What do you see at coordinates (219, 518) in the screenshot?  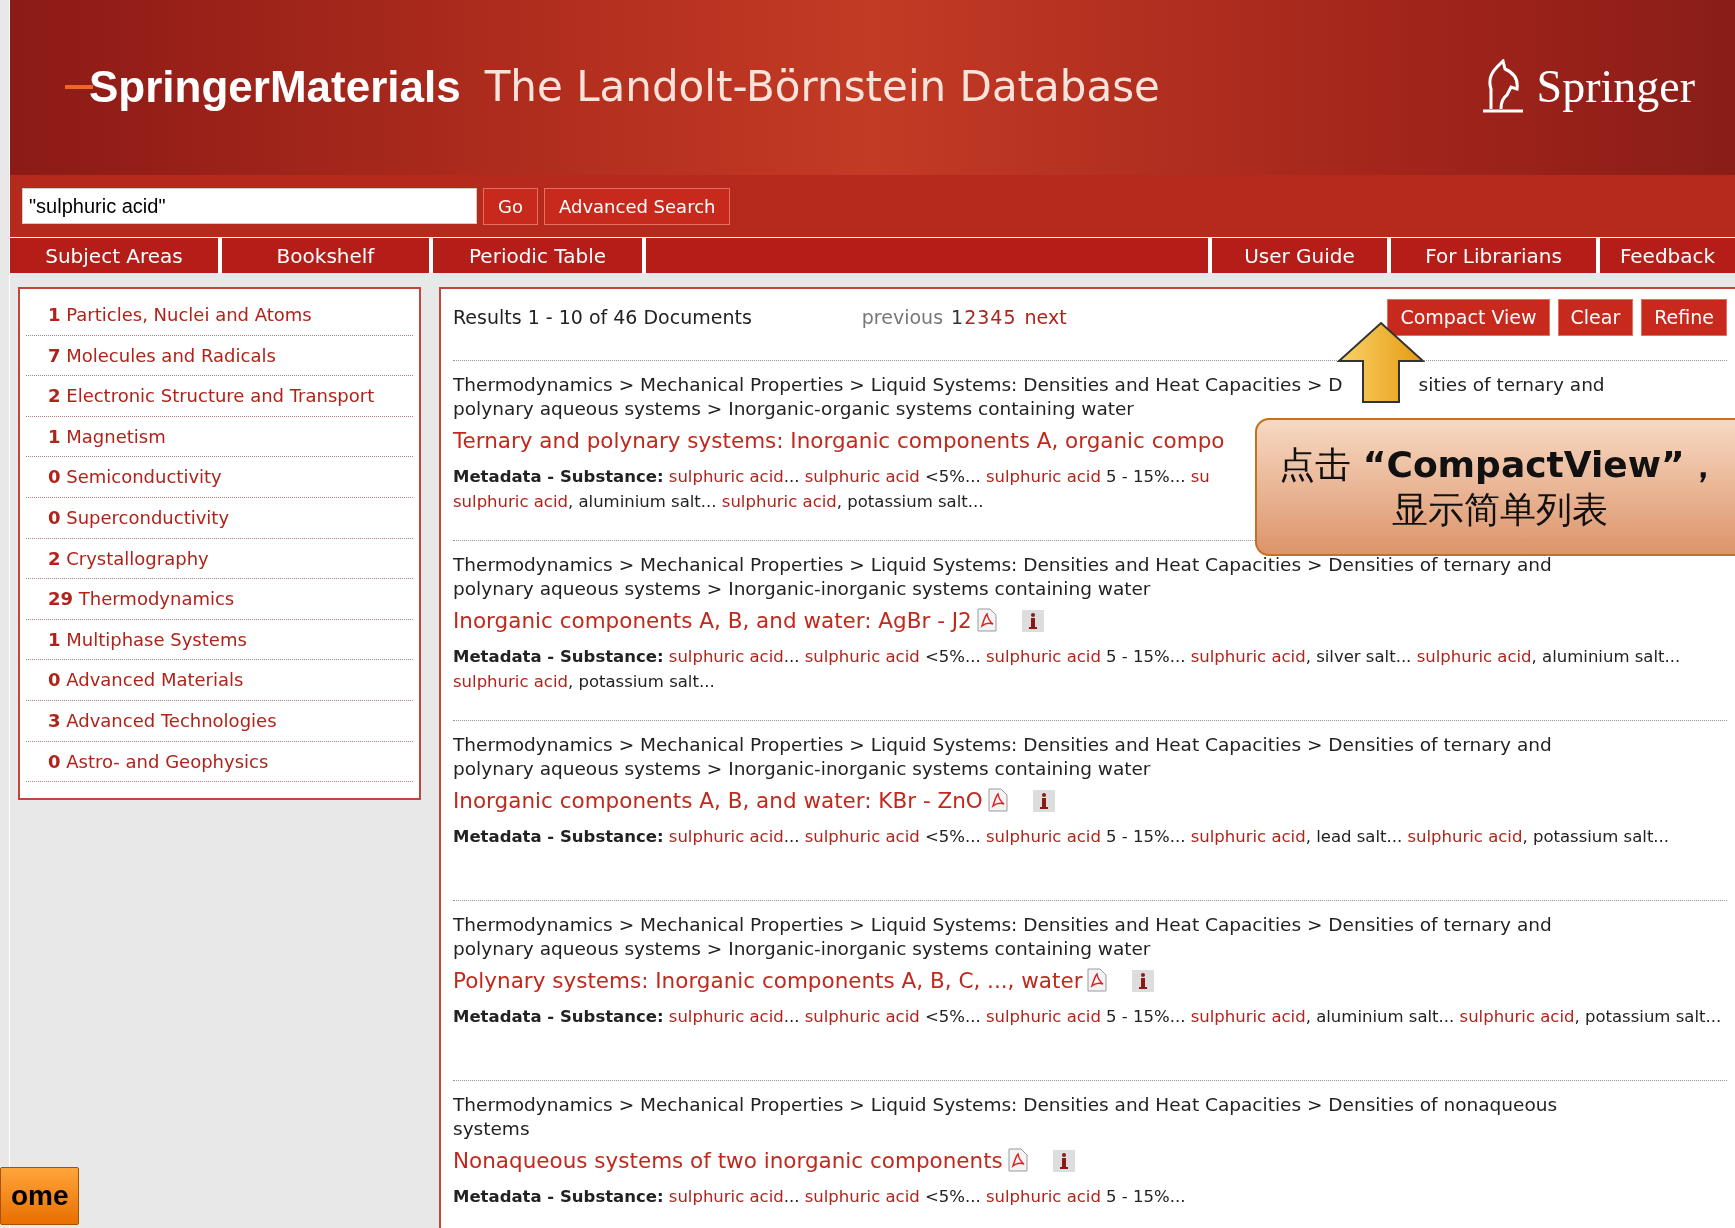 I see `sidebar-item: 0 Superconductivity` at bounding box center [219, 518].